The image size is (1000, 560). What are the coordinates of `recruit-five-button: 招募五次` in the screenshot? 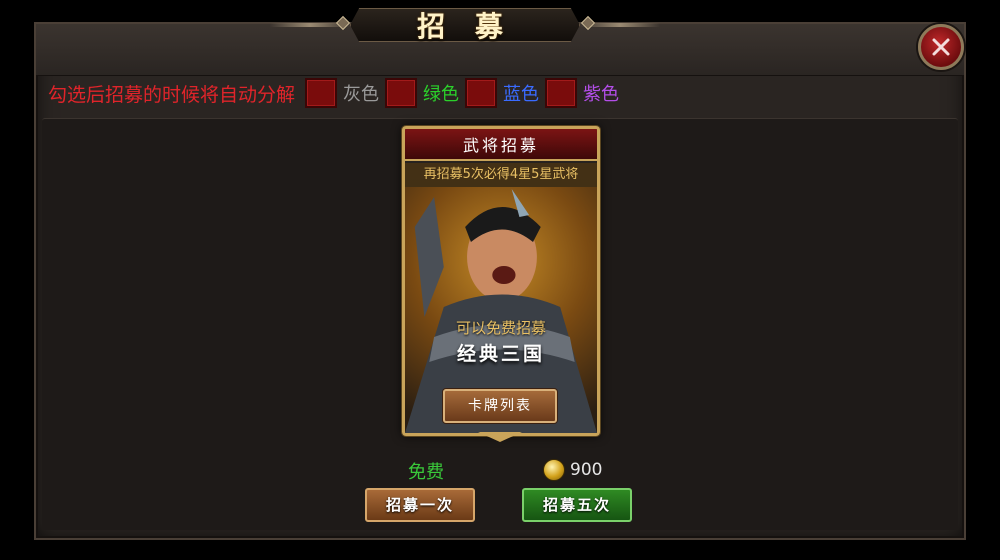 It's located at (577, 505).